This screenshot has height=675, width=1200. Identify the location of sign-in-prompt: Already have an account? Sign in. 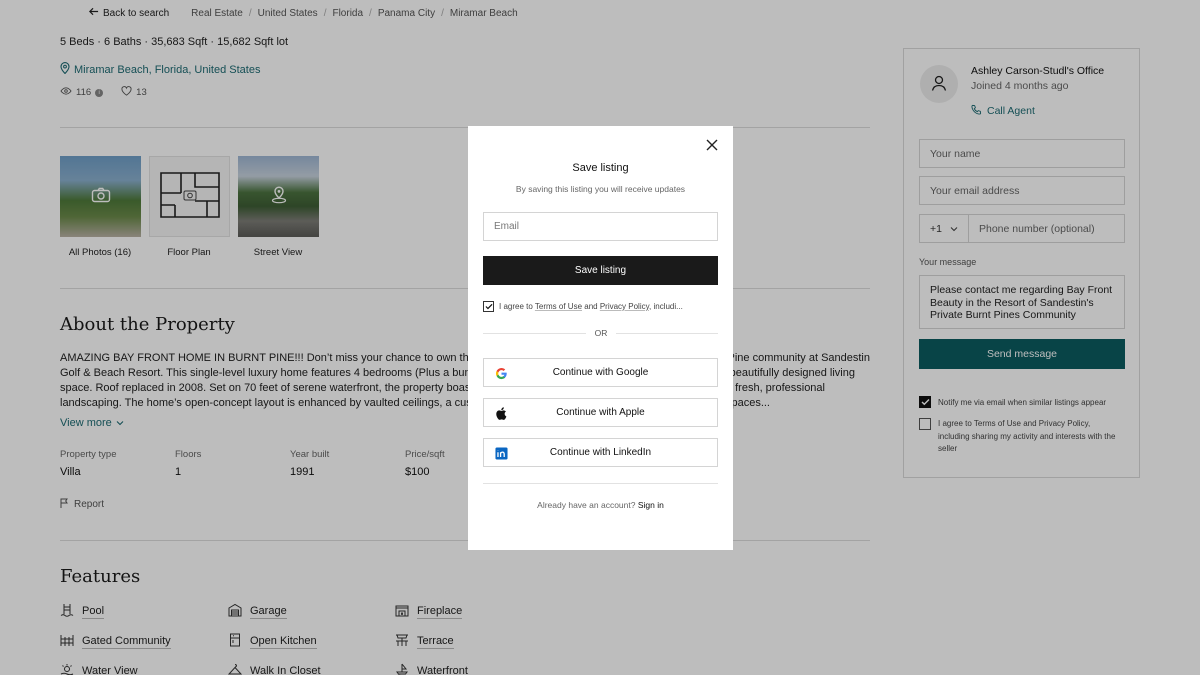
(600, 505).